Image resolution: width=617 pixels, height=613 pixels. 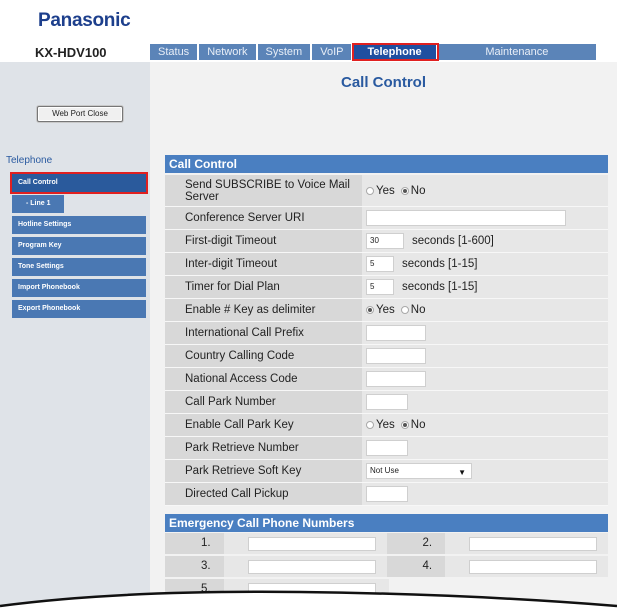 I want to click on tab-status: Status, so click(x=175, y=52).